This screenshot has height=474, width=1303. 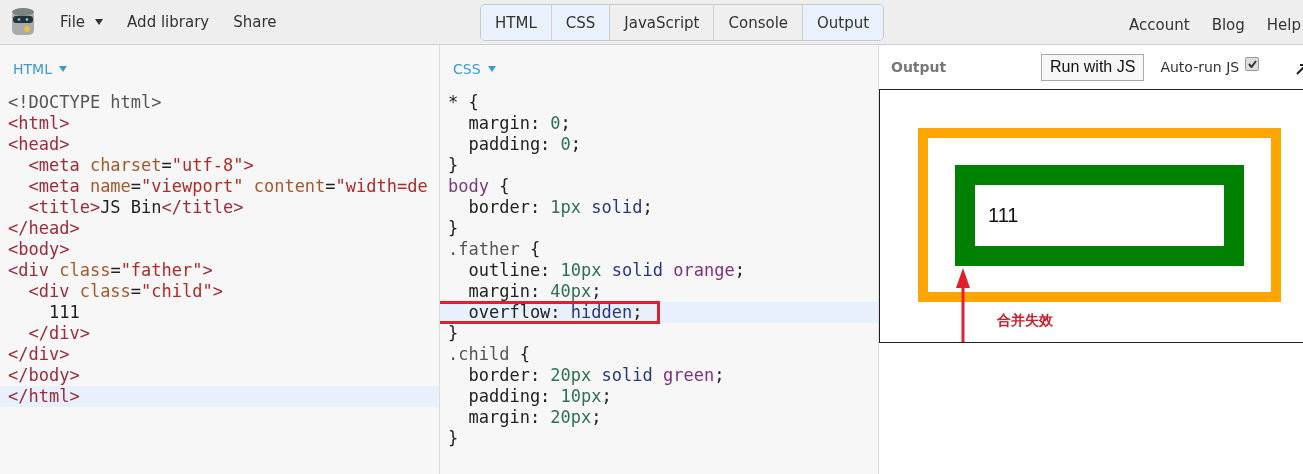 What do you see at coordinates (1159, 24) in the screenshot?
I see `nav-link: Account` at bounding box center [1159, 24].